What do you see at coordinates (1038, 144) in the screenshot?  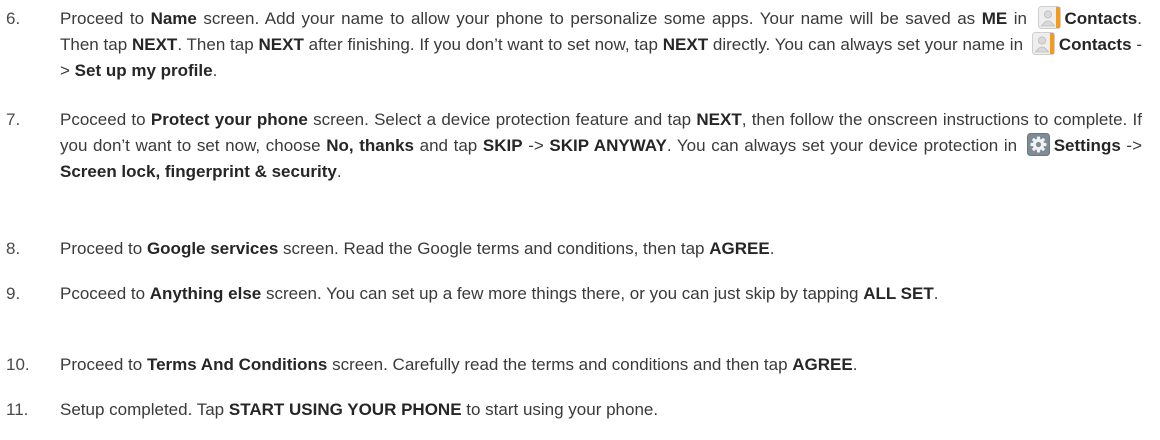 I see `settings-gear-icon` at bounding box center [1038, 144].